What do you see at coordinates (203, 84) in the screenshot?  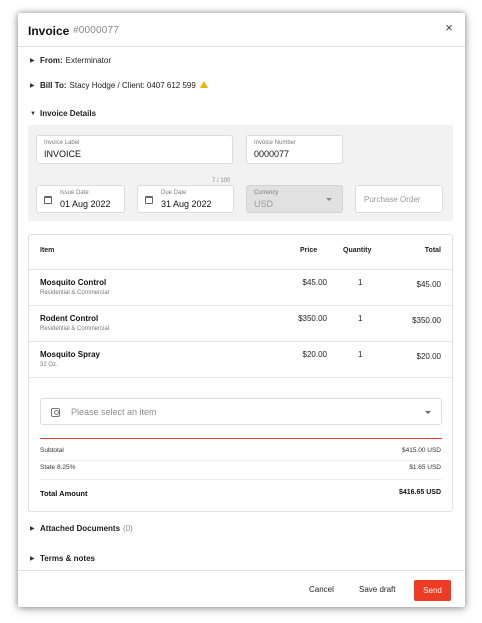 I see `warning-icon` at bounding box center [203, 84].